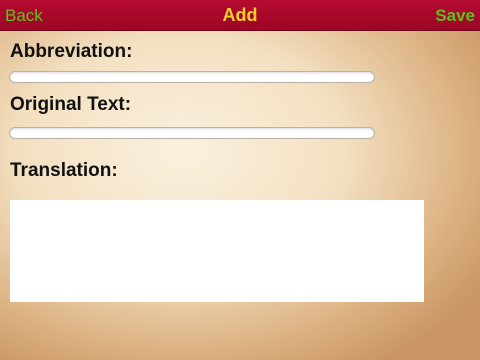 This screenshot has height=360, width=480. Describe the element at coordinates (455, 16) in the screenshot. I see `save-button: Save` at that location.